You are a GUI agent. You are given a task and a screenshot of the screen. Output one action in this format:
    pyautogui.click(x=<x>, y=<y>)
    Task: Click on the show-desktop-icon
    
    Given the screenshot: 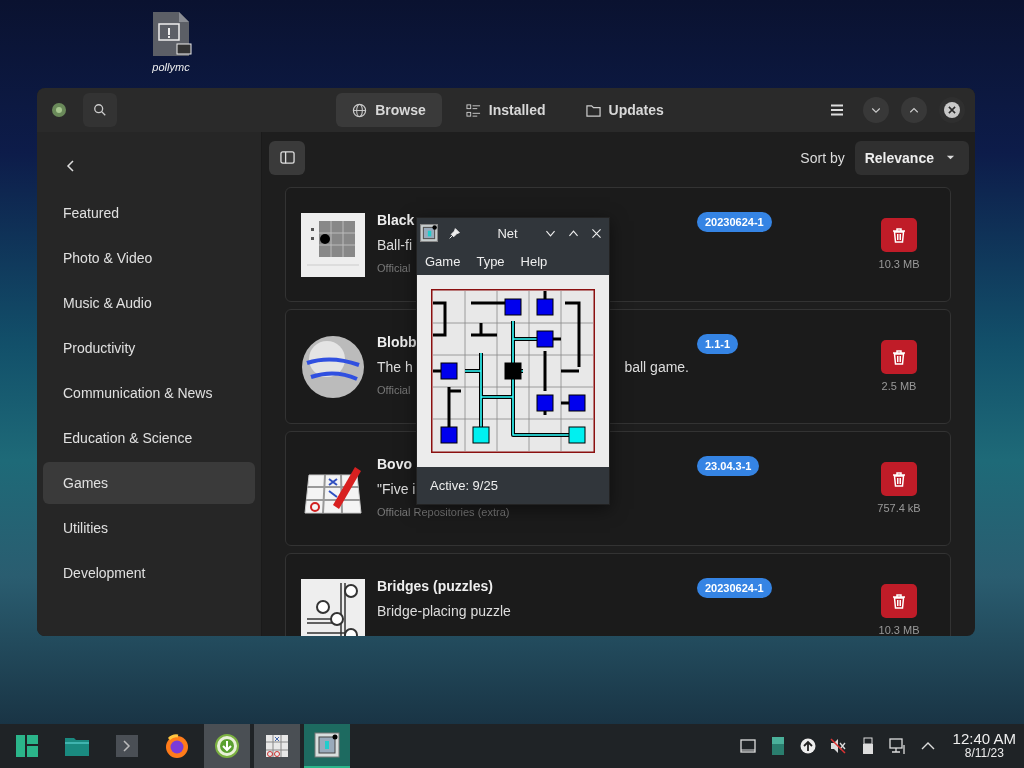 What is the action you would take?
    pyautogui.click(x=747, y=746)
    